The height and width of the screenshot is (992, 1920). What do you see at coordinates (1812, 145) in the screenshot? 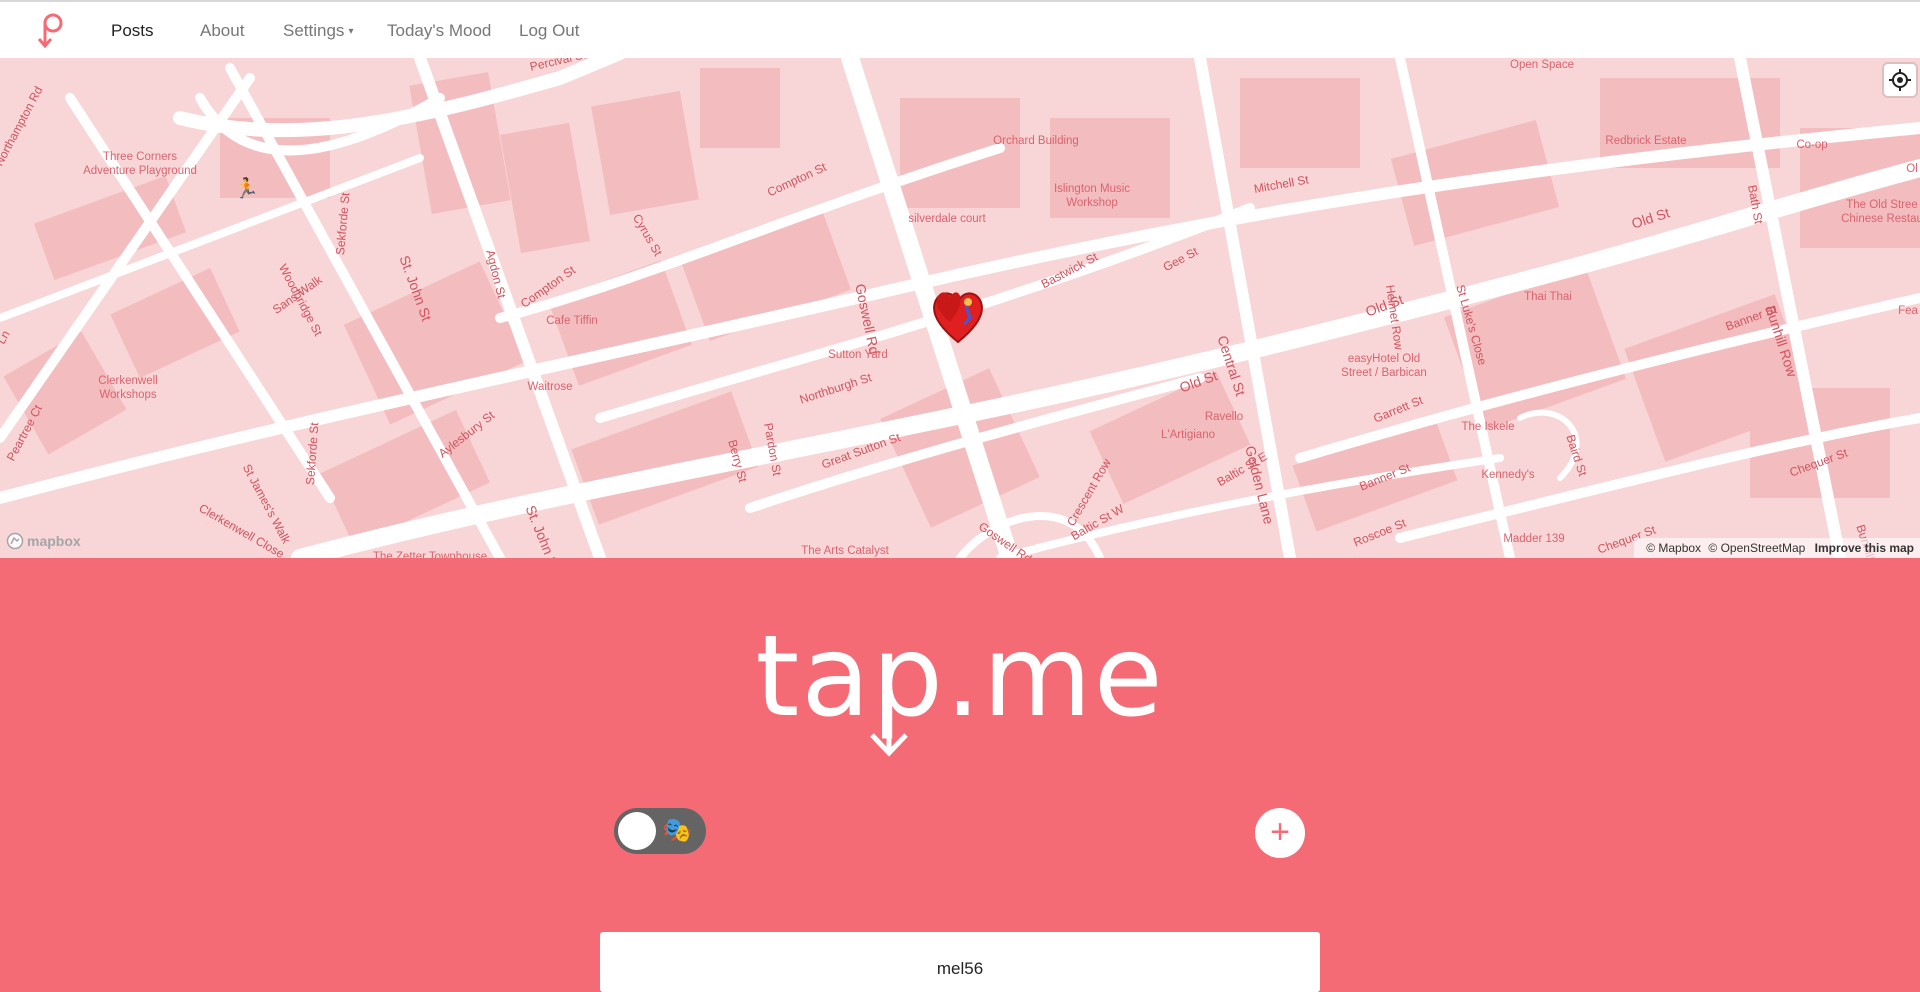
I see `poi-label: Co-op` at bounding box center [1812, 145].